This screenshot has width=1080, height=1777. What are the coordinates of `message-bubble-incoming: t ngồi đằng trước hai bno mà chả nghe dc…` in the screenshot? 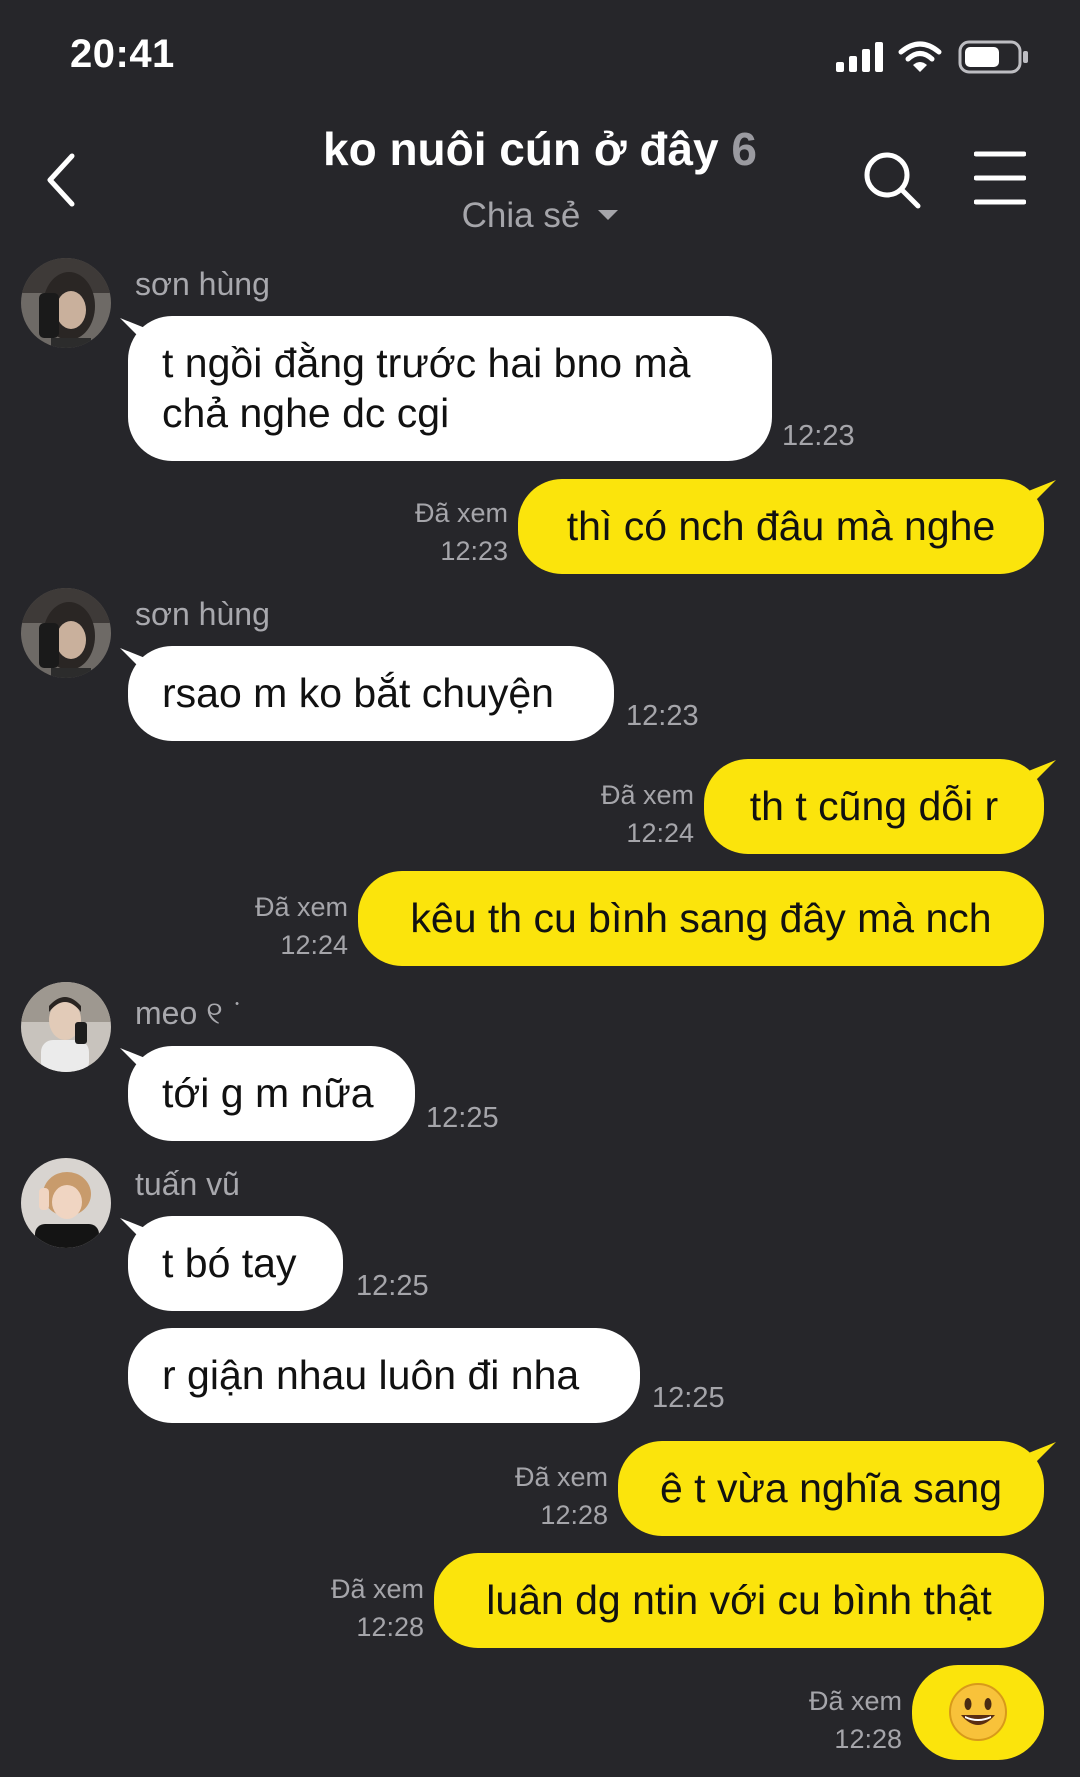 It's located at (450, 388).